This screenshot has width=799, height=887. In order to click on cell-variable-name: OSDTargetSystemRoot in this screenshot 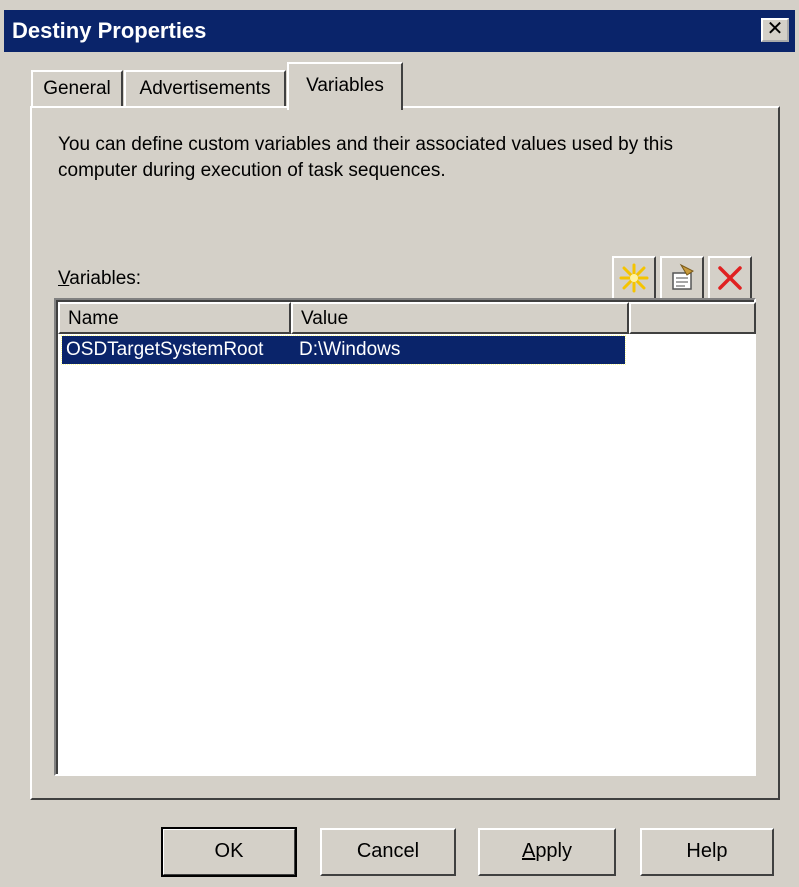, I will do `click(165, 349)`.